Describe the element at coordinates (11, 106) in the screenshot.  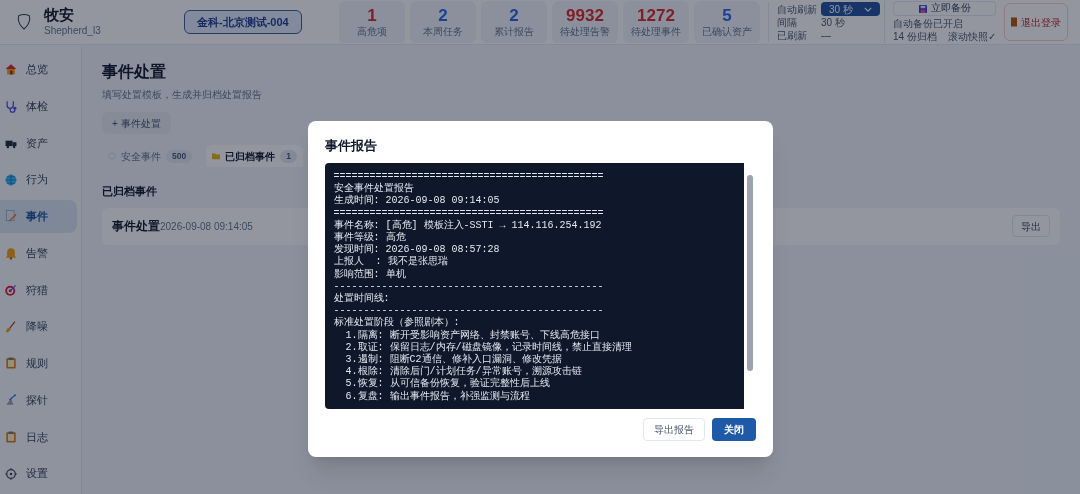
I see `stethoscope-icon` at that location.